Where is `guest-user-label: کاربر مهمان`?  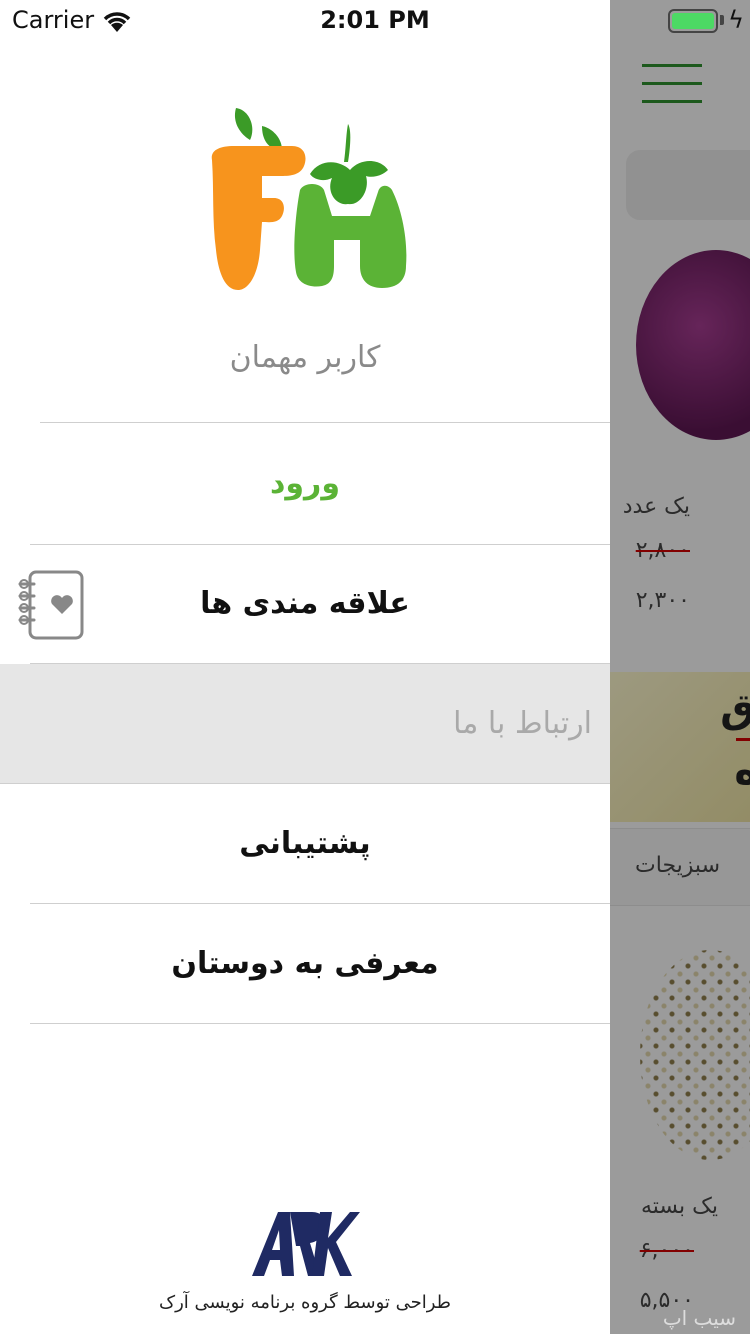 guest-user-label: کاربر مهمان is located at coordinates (305, 357).